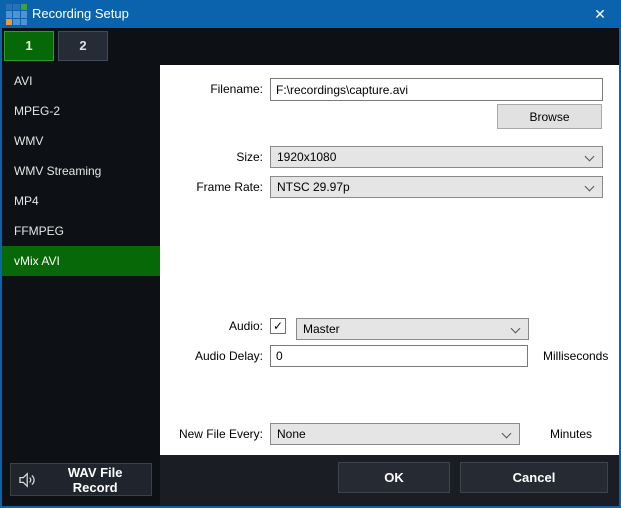 Image resolution: width=621 pixels, height=508 pixels. I want to click on framerate-label: Frame Rate:, so click(229, 187).